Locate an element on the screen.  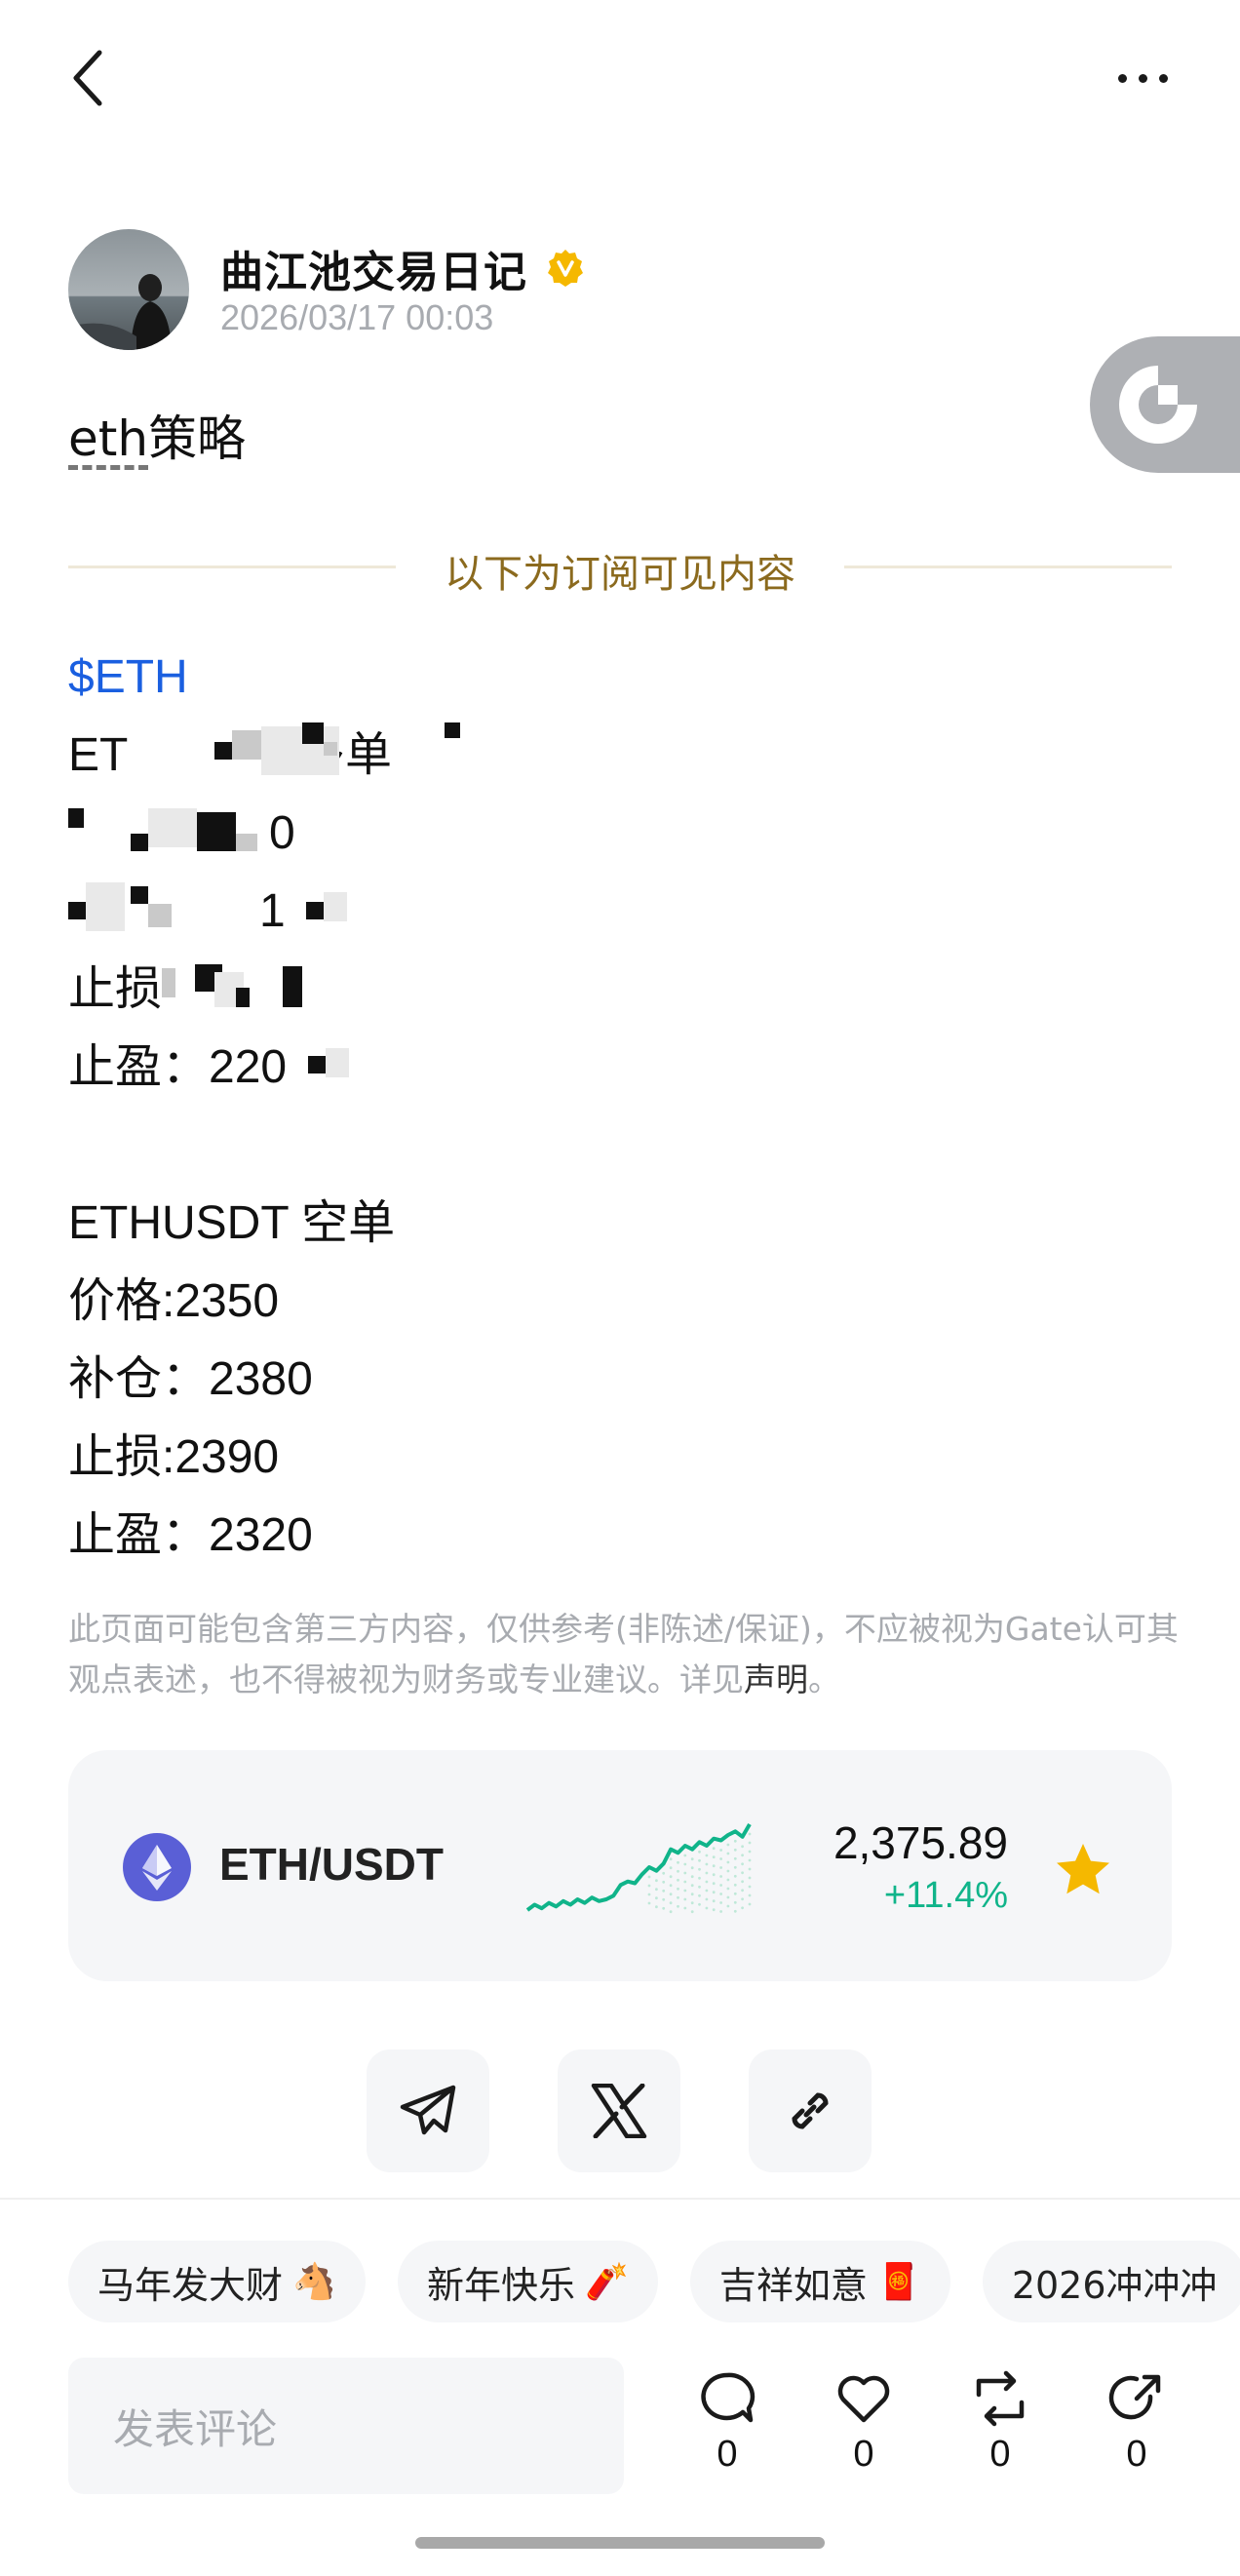
comment-count: 0 is located at coordinates (728, 2454).